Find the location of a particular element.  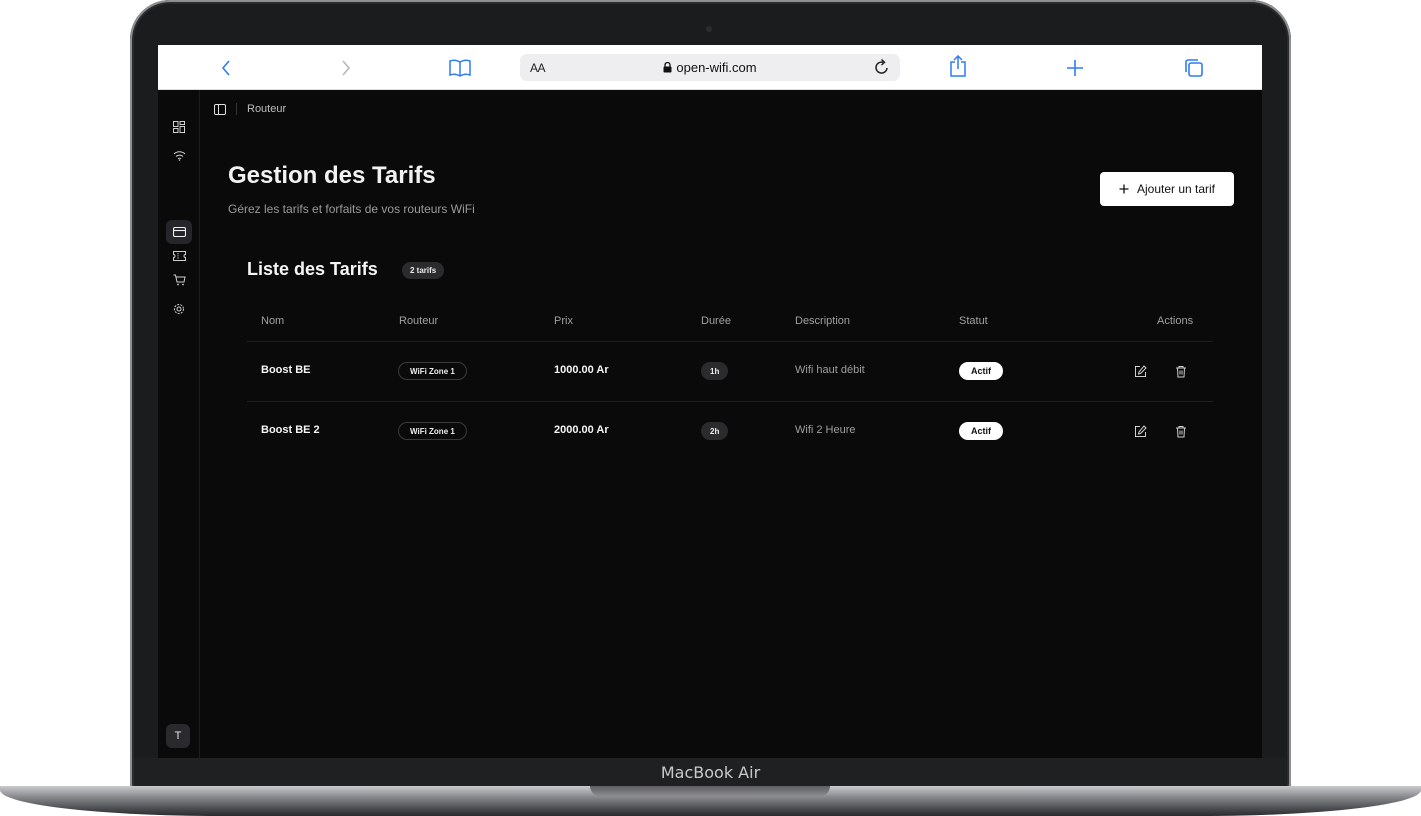

wifi-icon is located at coordinates (179, 155).